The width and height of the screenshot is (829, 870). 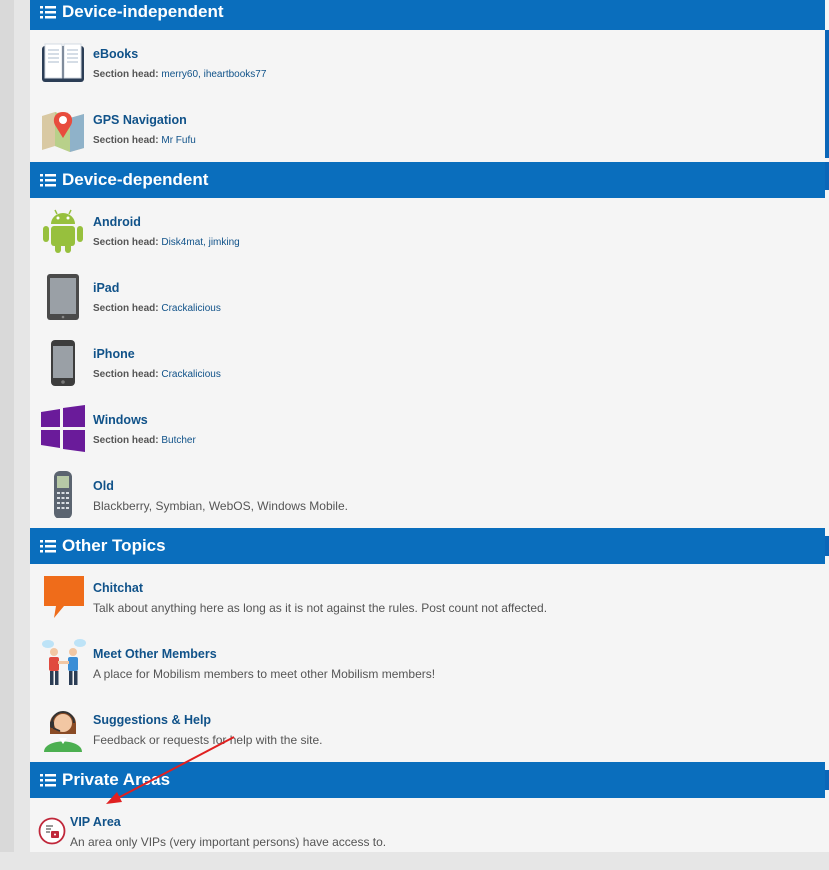 What do you see at coordinates (63, 297) in the screenshot?
I see `tablet-icon` at bounding box center [63, 297].